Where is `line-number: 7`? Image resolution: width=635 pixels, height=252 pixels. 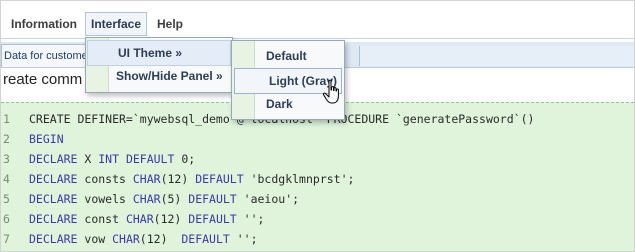
line-number: 7 is located at coordinates (6, 239).